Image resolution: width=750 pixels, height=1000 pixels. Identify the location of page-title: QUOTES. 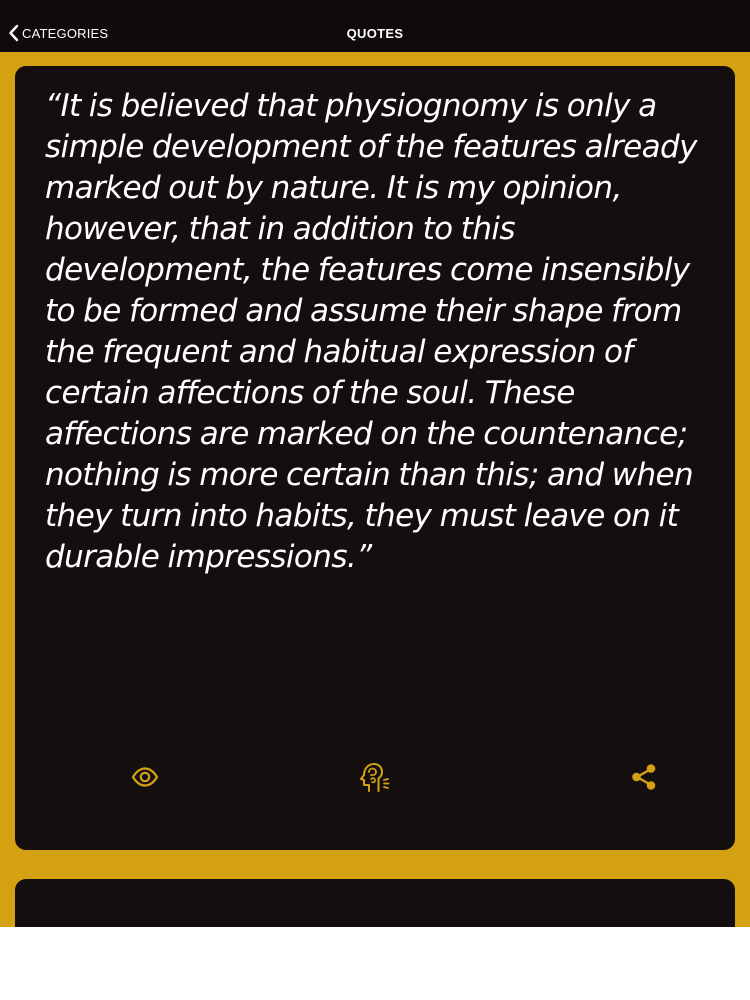
(375, 33).